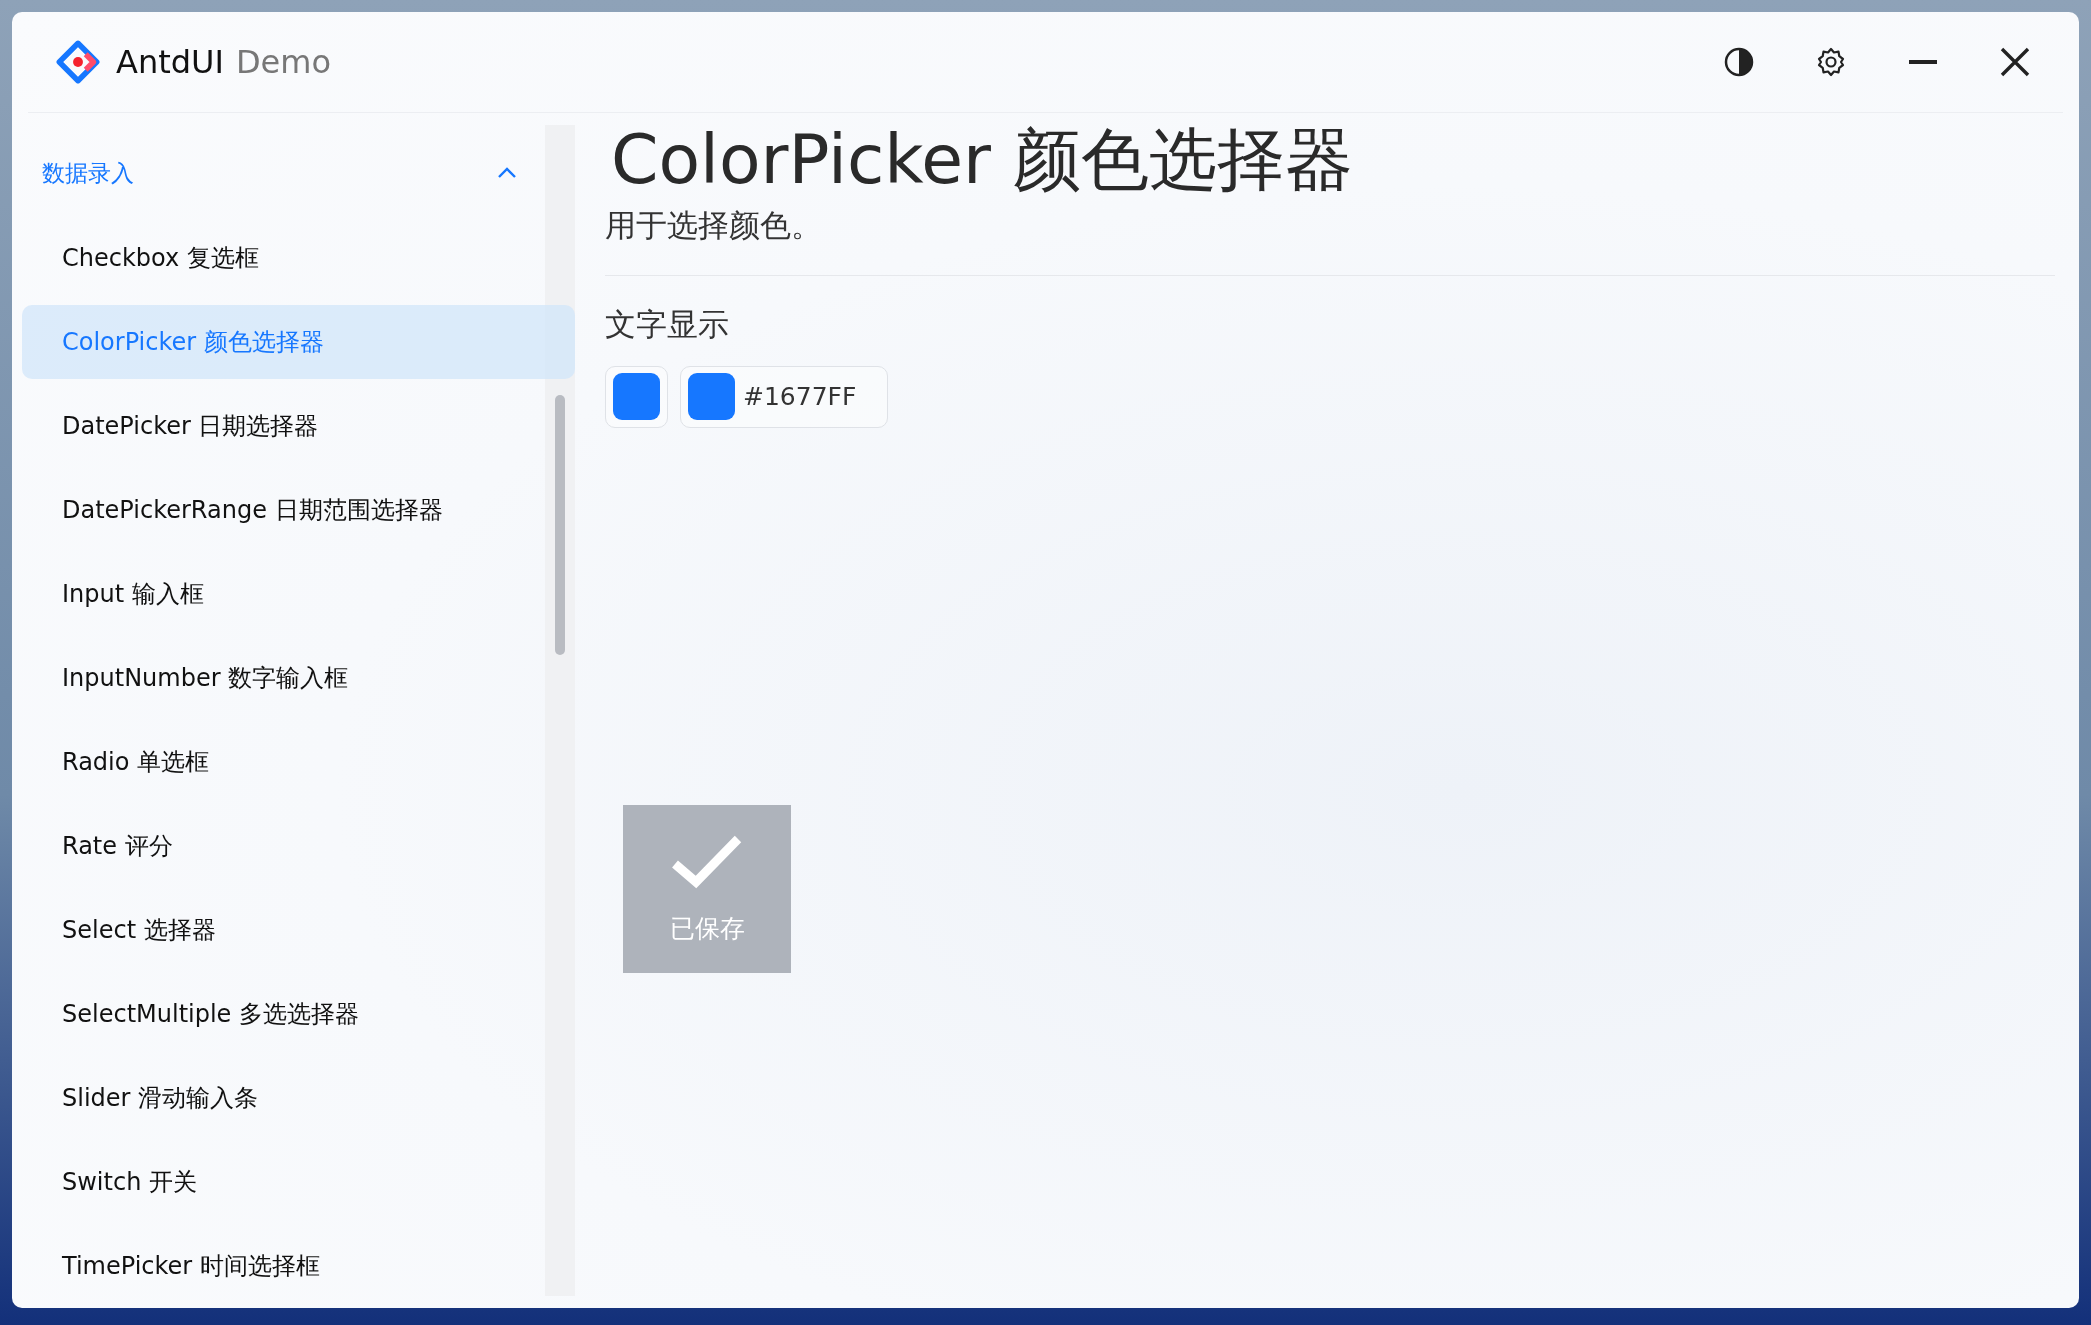  I want to click on scrollbar, so click(560, 710).